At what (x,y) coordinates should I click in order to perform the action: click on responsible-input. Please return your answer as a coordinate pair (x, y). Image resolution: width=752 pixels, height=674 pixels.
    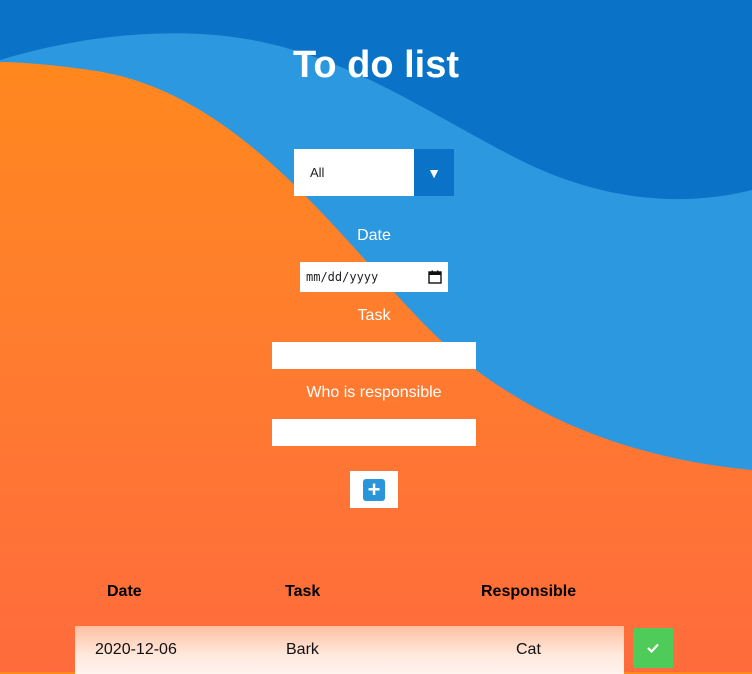
    Looking at the image, I should click on (374, 432).